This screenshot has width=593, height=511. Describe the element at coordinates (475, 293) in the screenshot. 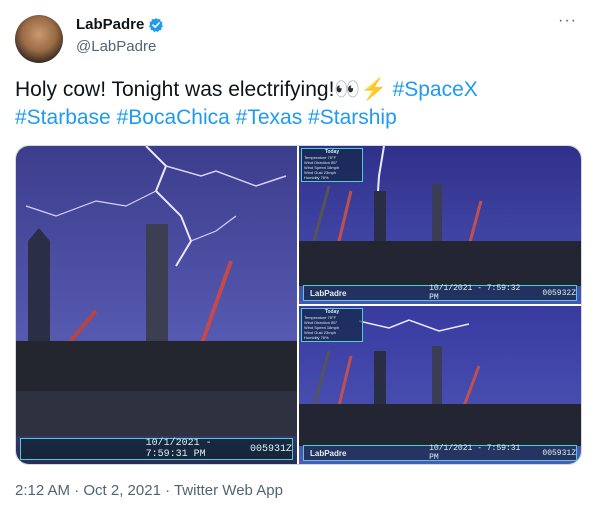

I see `overlay-timestamp: 10/1/2021 - 7:59:32 PM` at that location.